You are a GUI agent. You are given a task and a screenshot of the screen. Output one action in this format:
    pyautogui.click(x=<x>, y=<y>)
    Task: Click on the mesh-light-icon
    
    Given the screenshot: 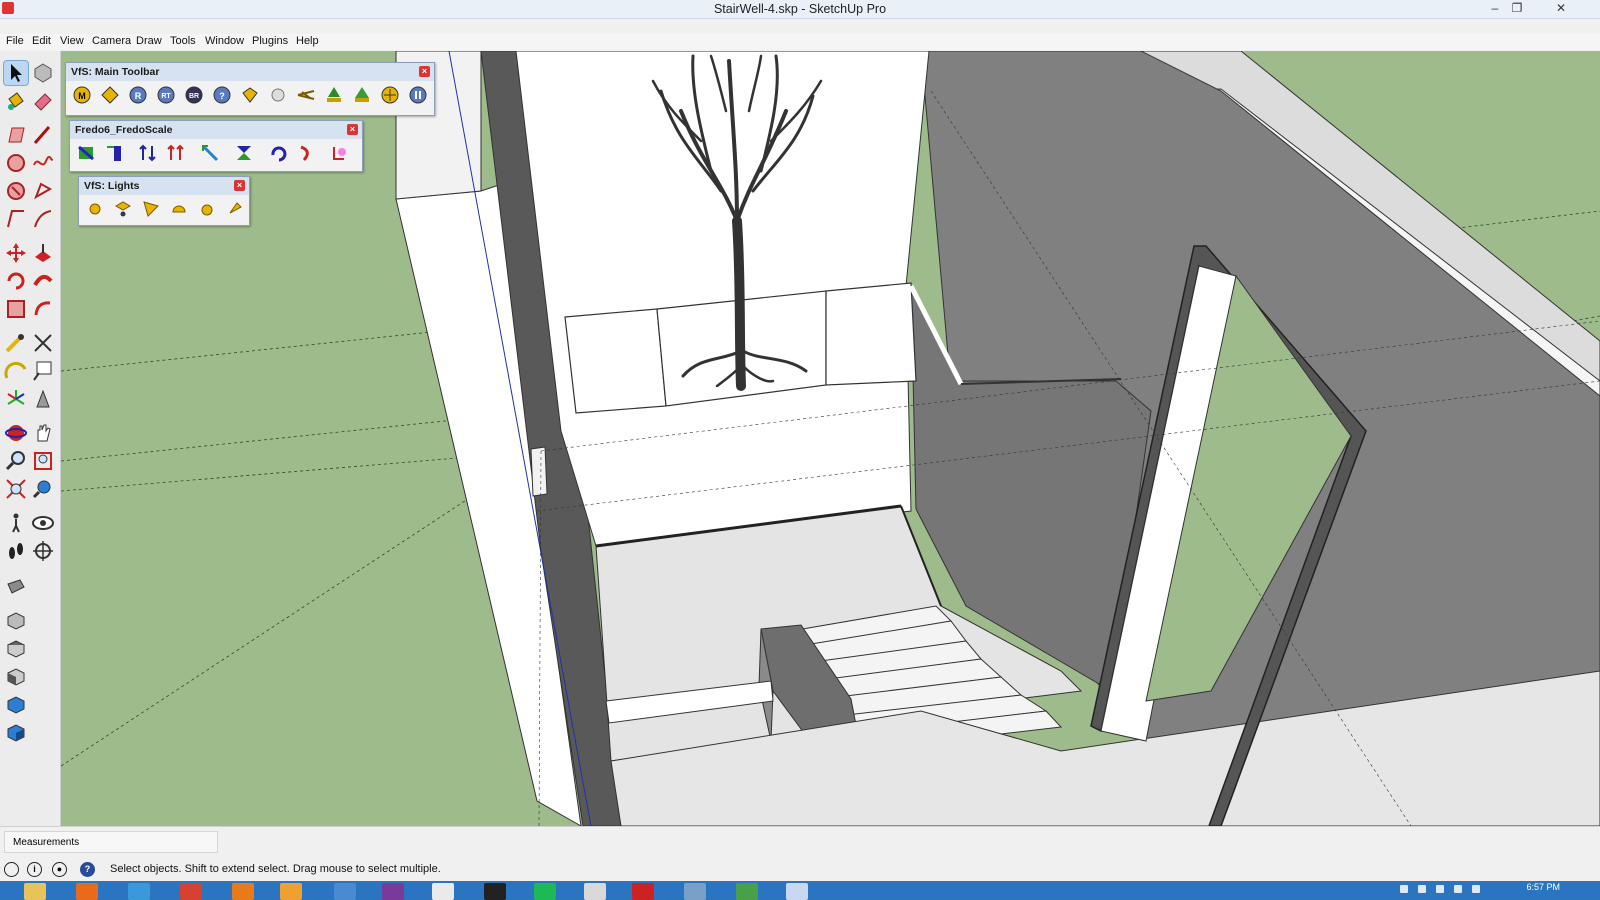 What is the action you would take?
    pyautogui.click(x=235, y=209)
    